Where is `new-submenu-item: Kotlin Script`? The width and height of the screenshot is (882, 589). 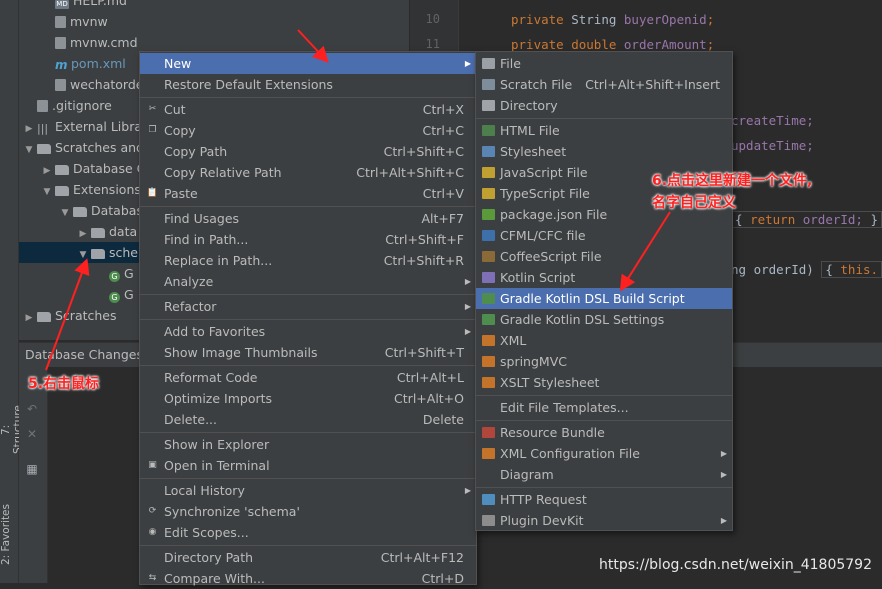
new-submenu-item: Kotlin Script is located at coordinates (604, 277).